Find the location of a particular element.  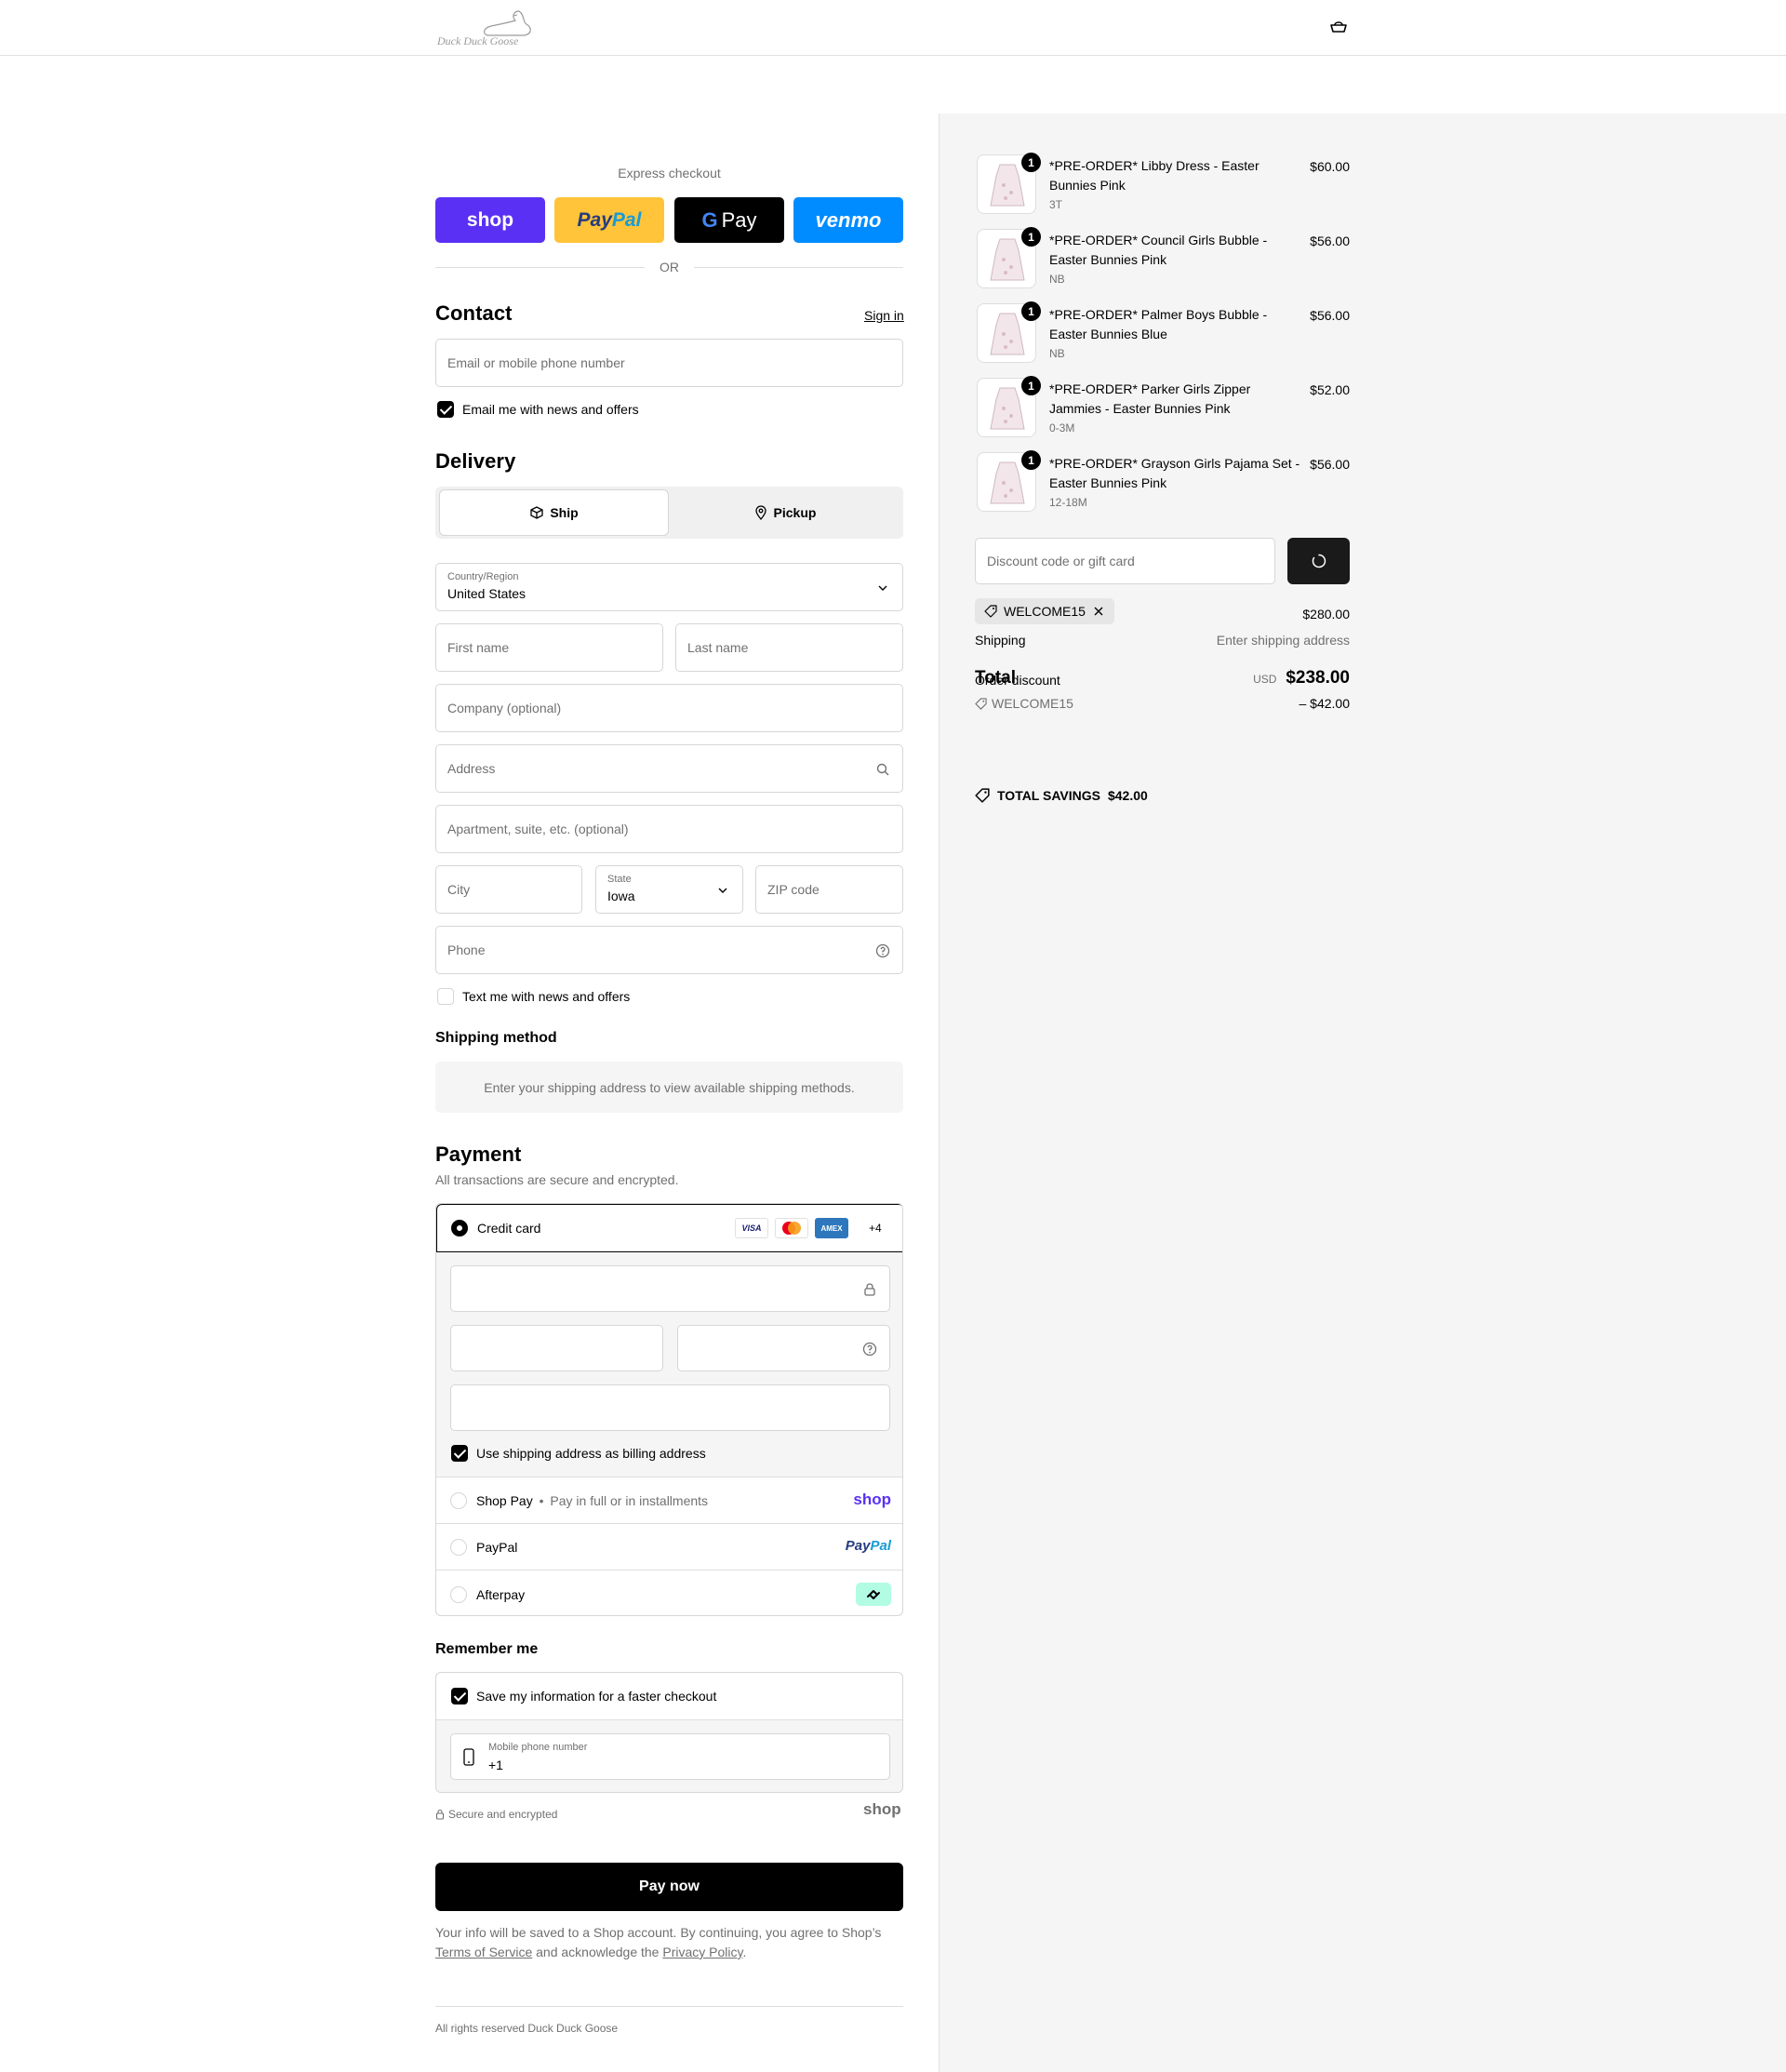

venmo-logo: venmo is located at coordinates (848, 220).